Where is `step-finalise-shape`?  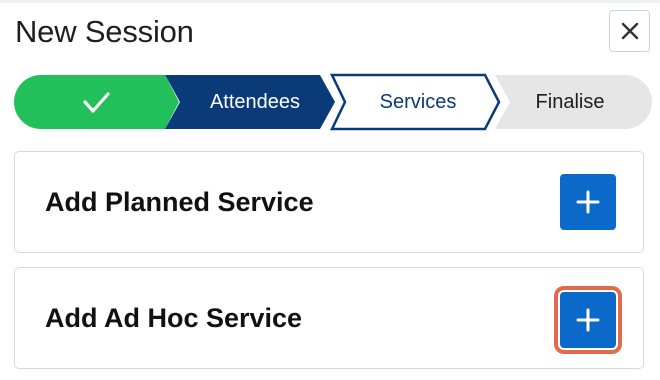
step-finalise-shape is located at coordinates (573, 102).